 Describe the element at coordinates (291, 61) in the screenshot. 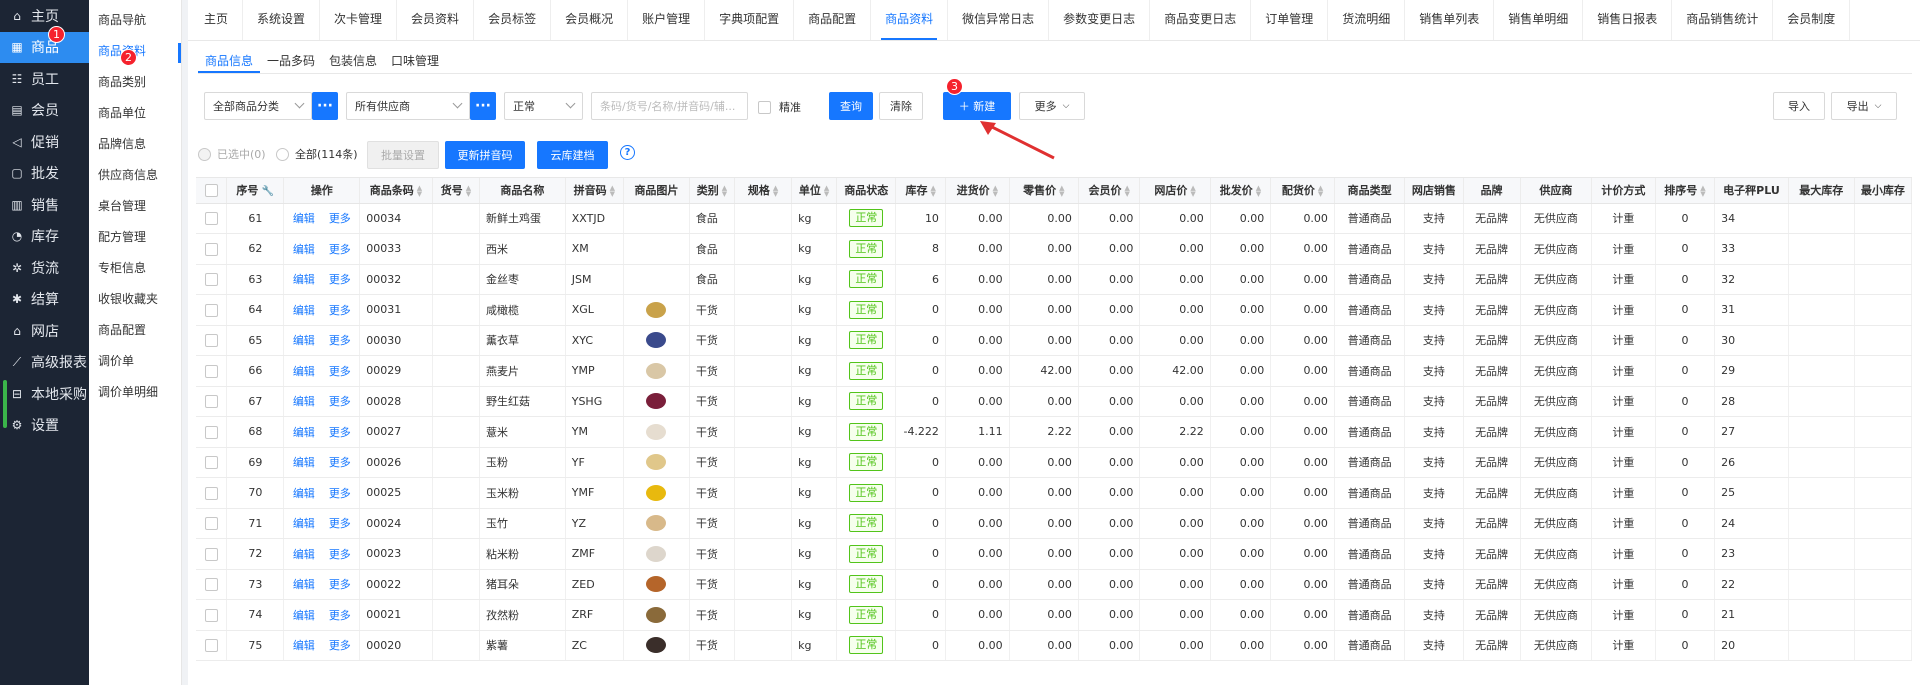

I see `sub-tab-1: 一品多码` at that location.